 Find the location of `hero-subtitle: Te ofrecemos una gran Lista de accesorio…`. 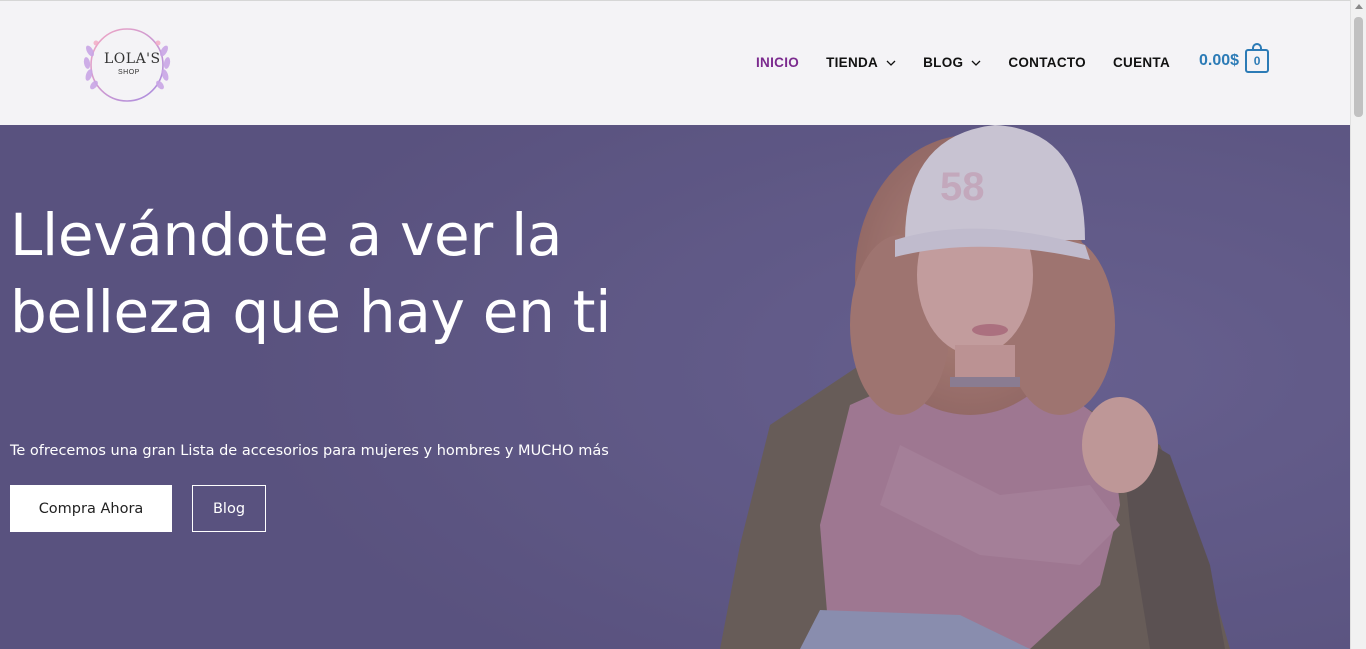

hero-subtitle: Te ofrecemos una gran Lista de accesorio… is located at coordinates (309, 451).